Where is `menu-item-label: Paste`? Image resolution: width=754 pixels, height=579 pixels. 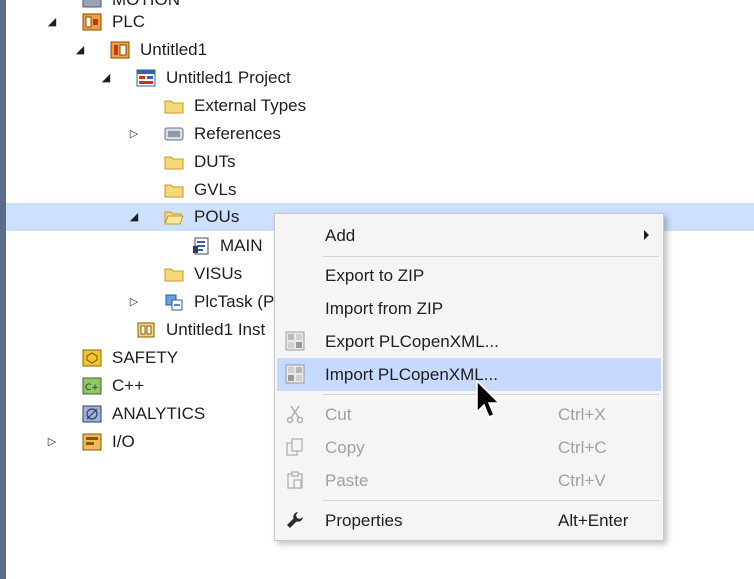
menu-item-label: Paste is located at coordinates (347, 480).